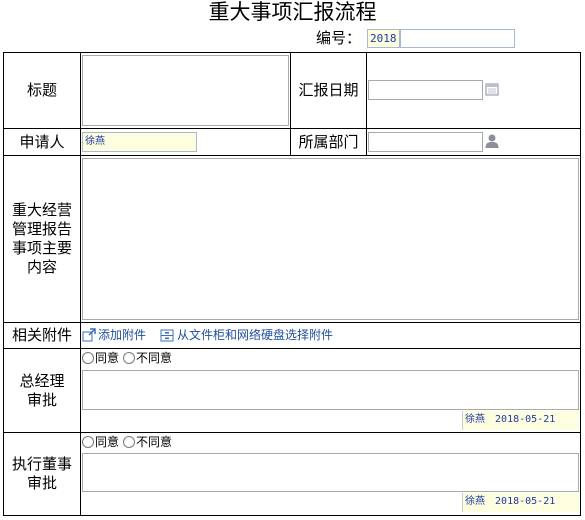  What do you see at coordinates (107, 358) in the screenshot?
I see `gm-agree-text: 同意` at bounding box center [107, 358].